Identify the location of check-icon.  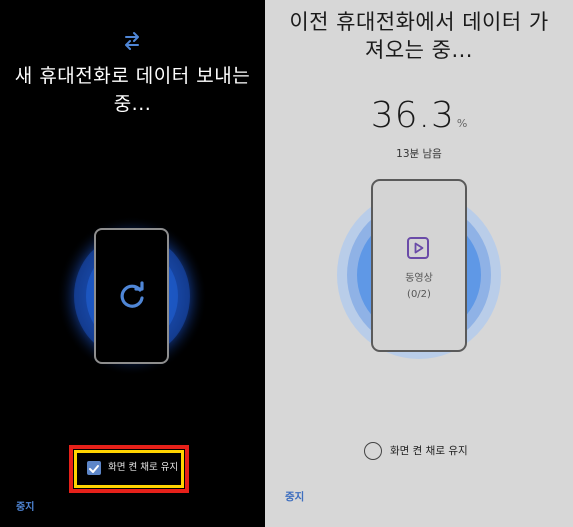
(94, 469).